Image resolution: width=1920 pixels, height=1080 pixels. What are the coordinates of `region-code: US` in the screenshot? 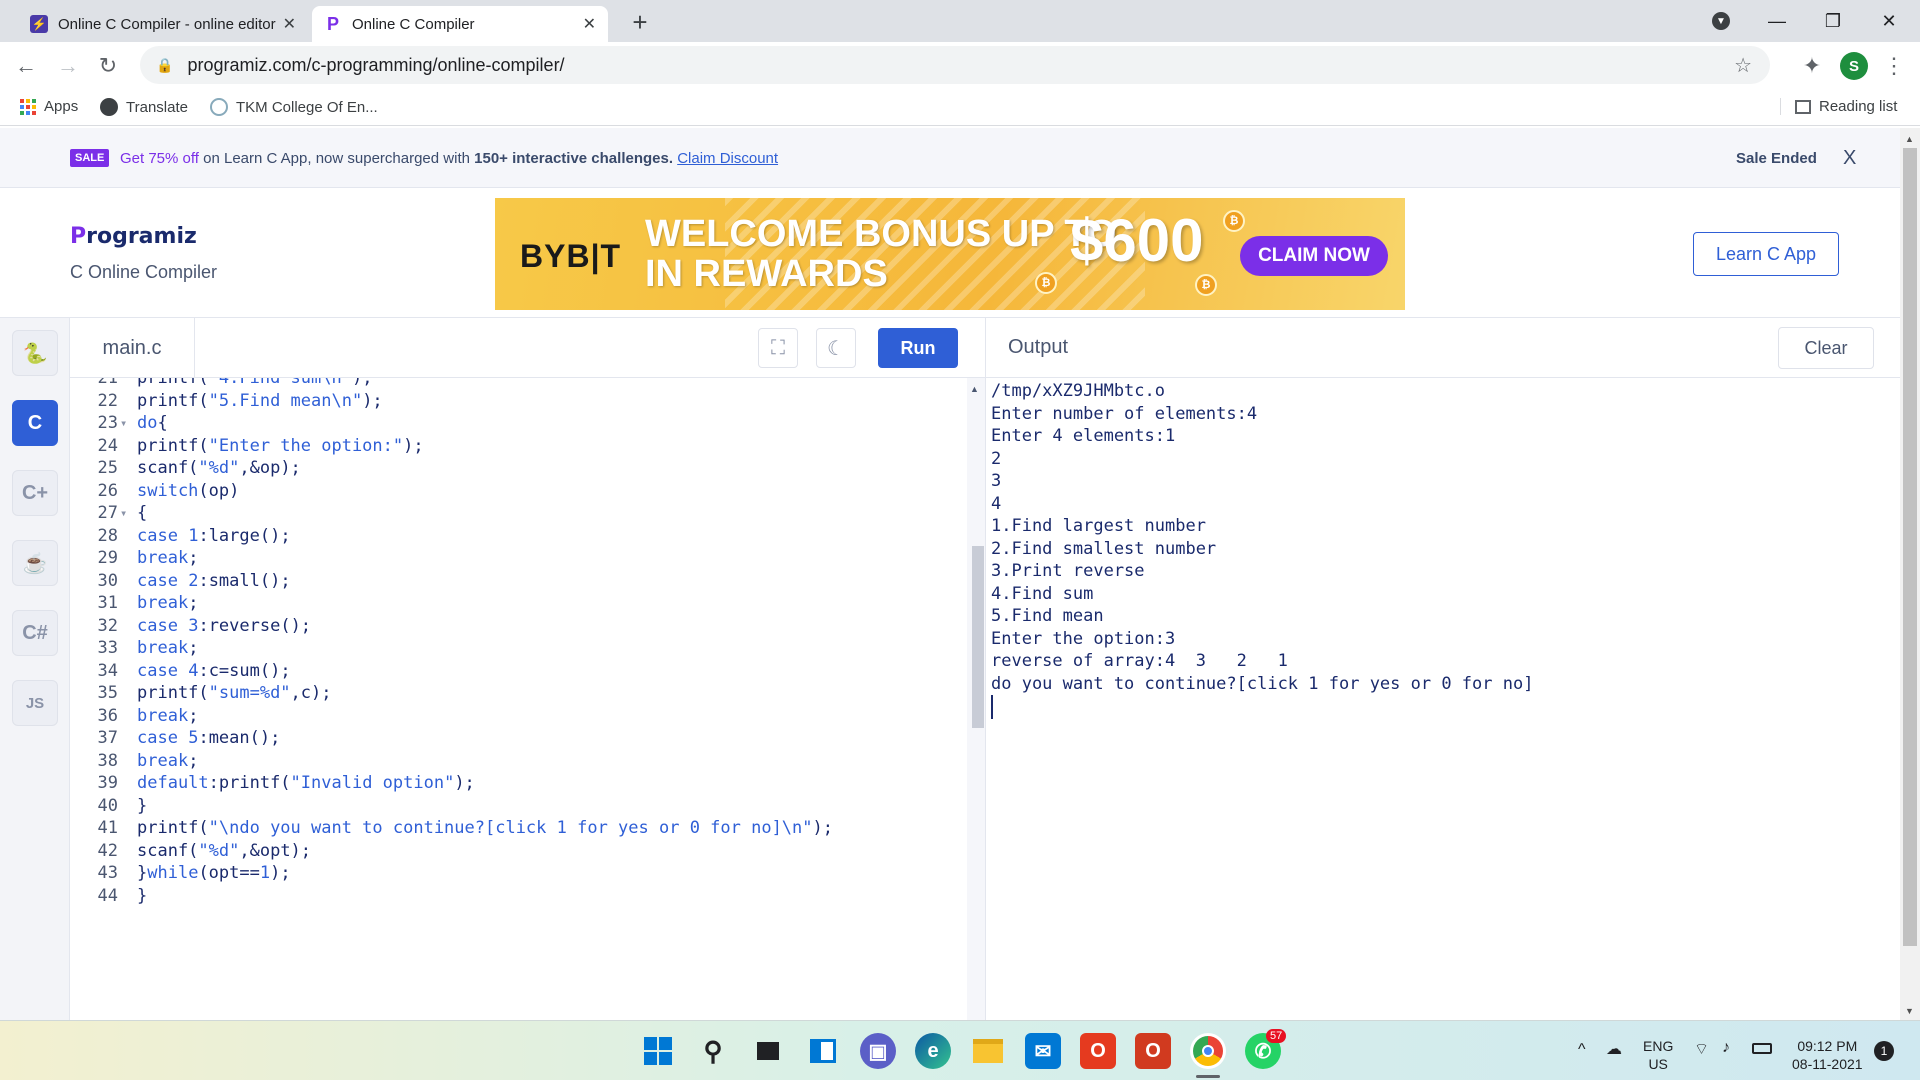 It's located at (1658, 1064).